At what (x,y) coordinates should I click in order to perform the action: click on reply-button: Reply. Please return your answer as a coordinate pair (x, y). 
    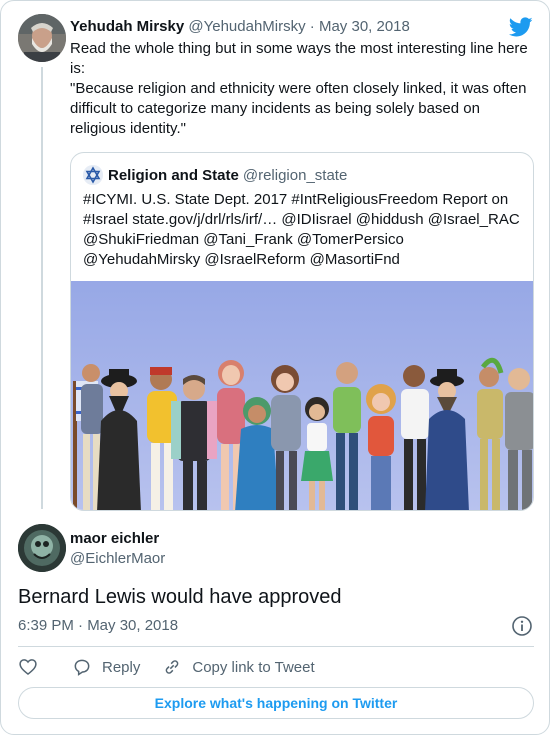
    Looking at the image, I should click on (106, 667).